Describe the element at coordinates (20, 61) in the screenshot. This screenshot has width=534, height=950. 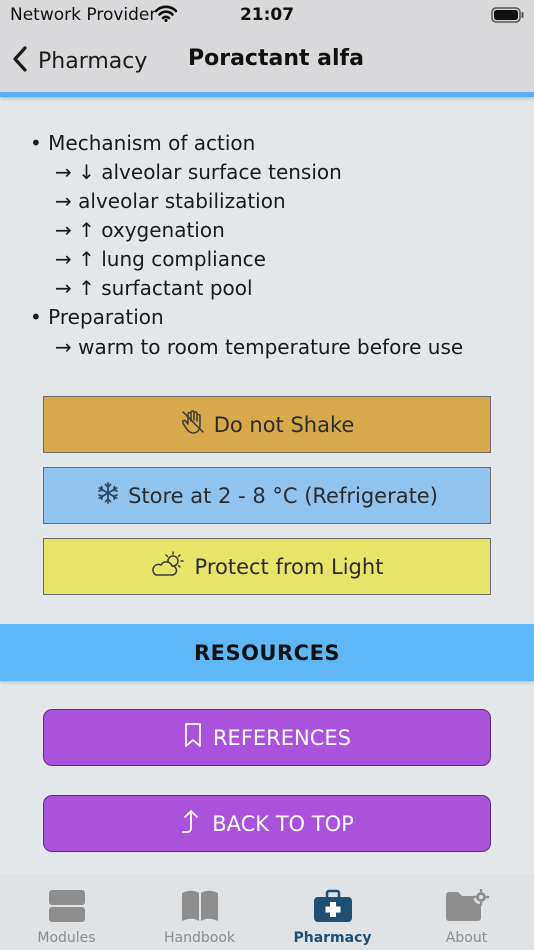
I see `chevron-left-icon` at that location.